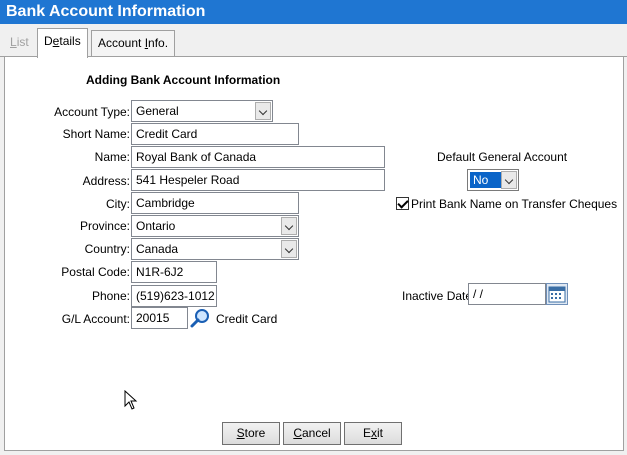 Image resolution: width=627 pixels, height=455 pixels. Describe the element at coordinates (247, 319) in the screenshot. I see `gl-account-description: Credit Card` at that location.